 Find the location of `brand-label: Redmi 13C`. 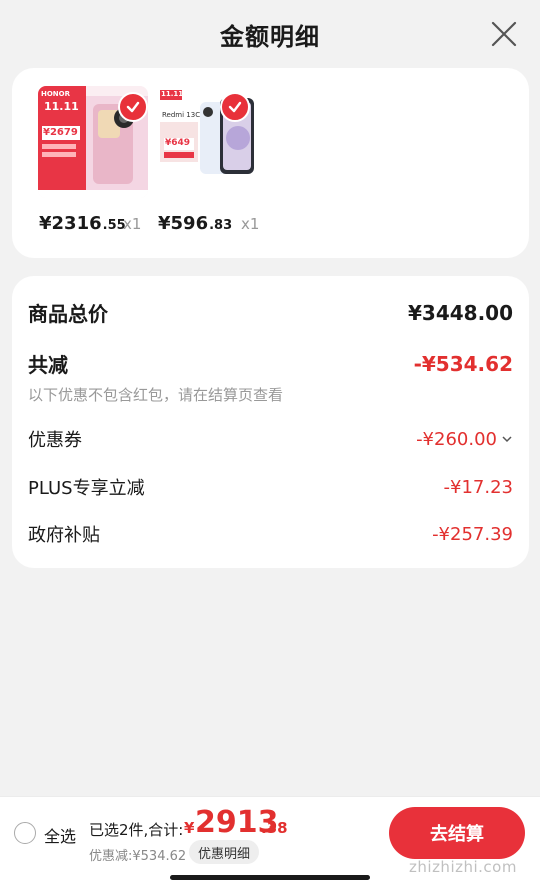

brand-label: Redmi 13C is located at coordinates (181, 115).